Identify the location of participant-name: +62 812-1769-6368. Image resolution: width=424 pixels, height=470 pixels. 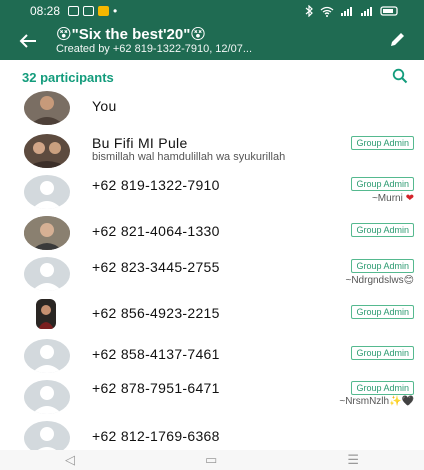
(156, 436).